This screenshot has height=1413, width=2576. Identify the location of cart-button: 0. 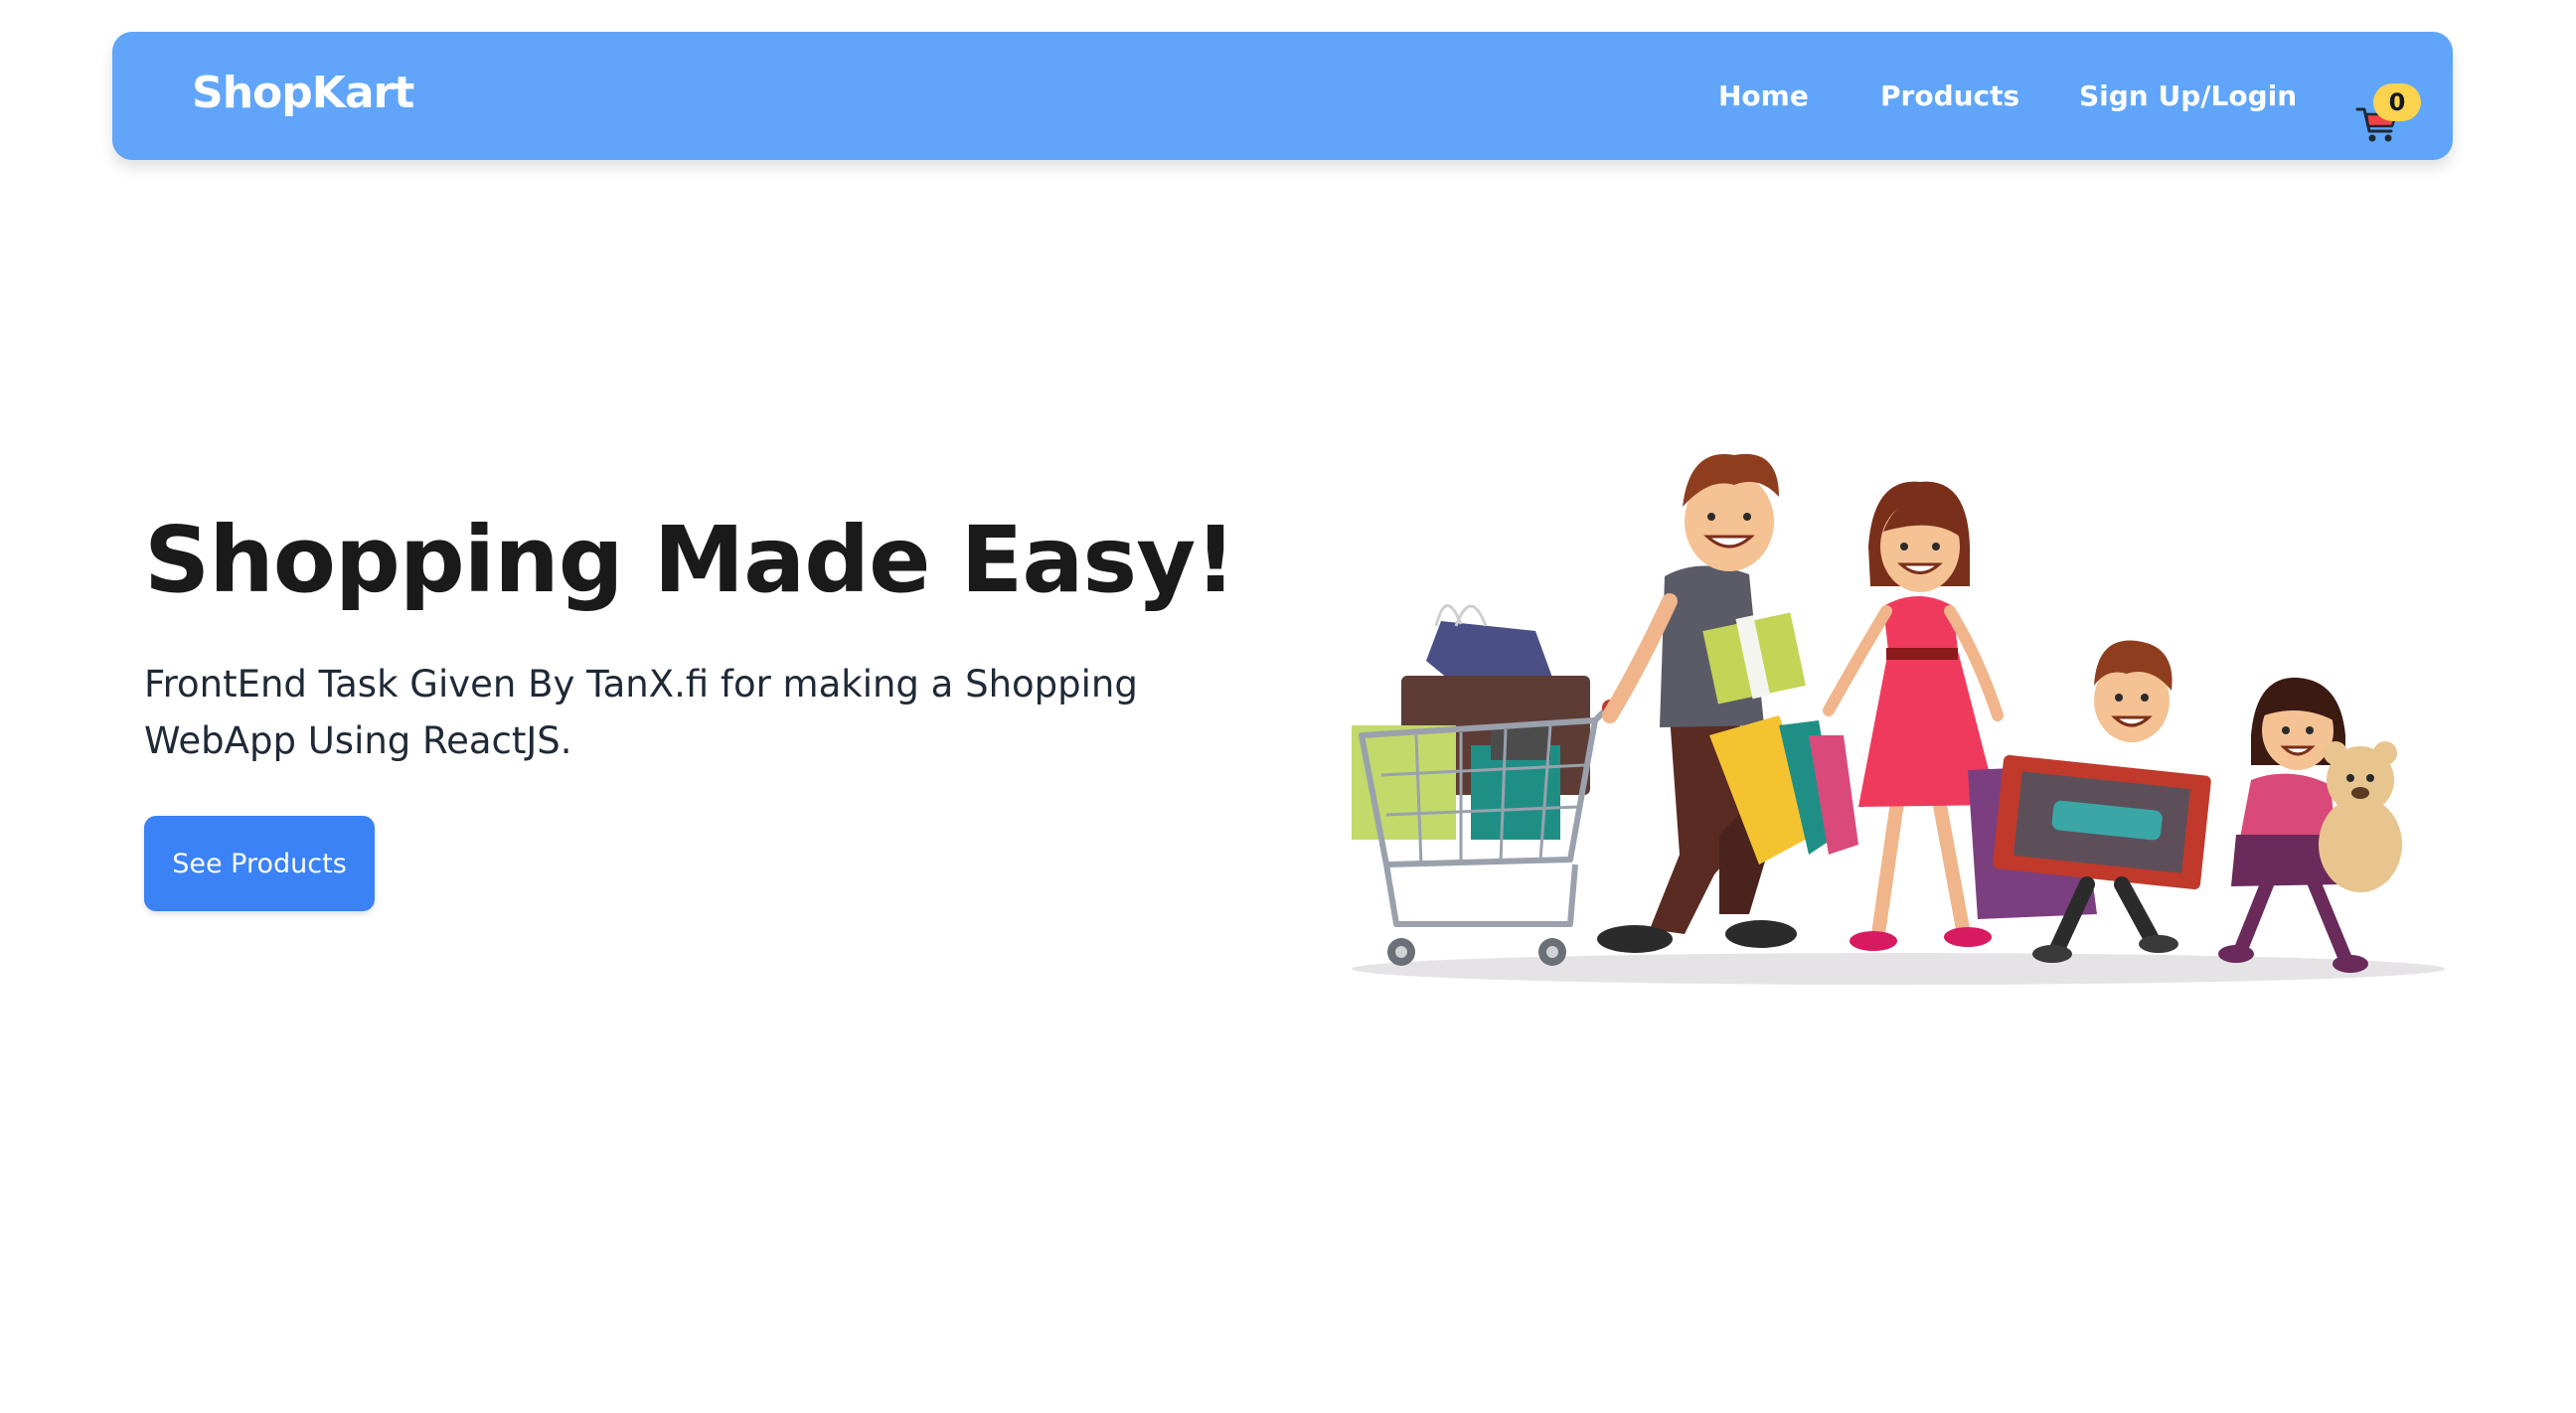
(2400, 107).